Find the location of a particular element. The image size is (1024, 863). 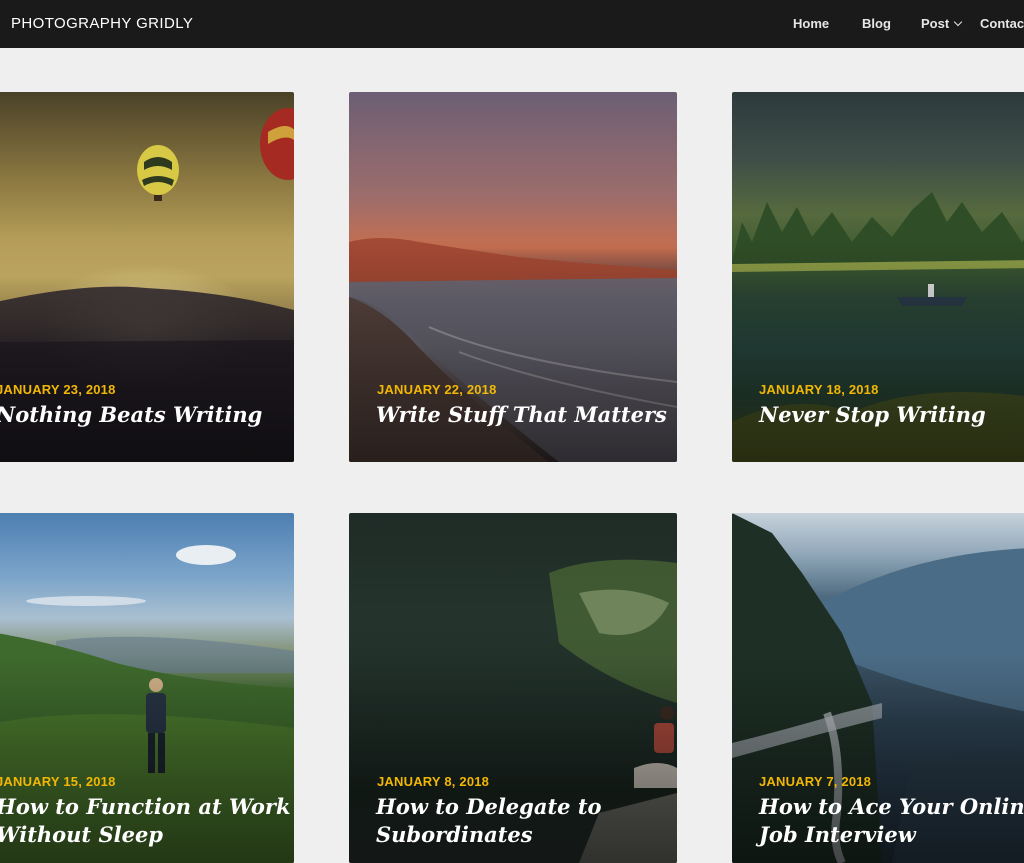

post-title: How to Function at Work is located at coordinates (145, 807).